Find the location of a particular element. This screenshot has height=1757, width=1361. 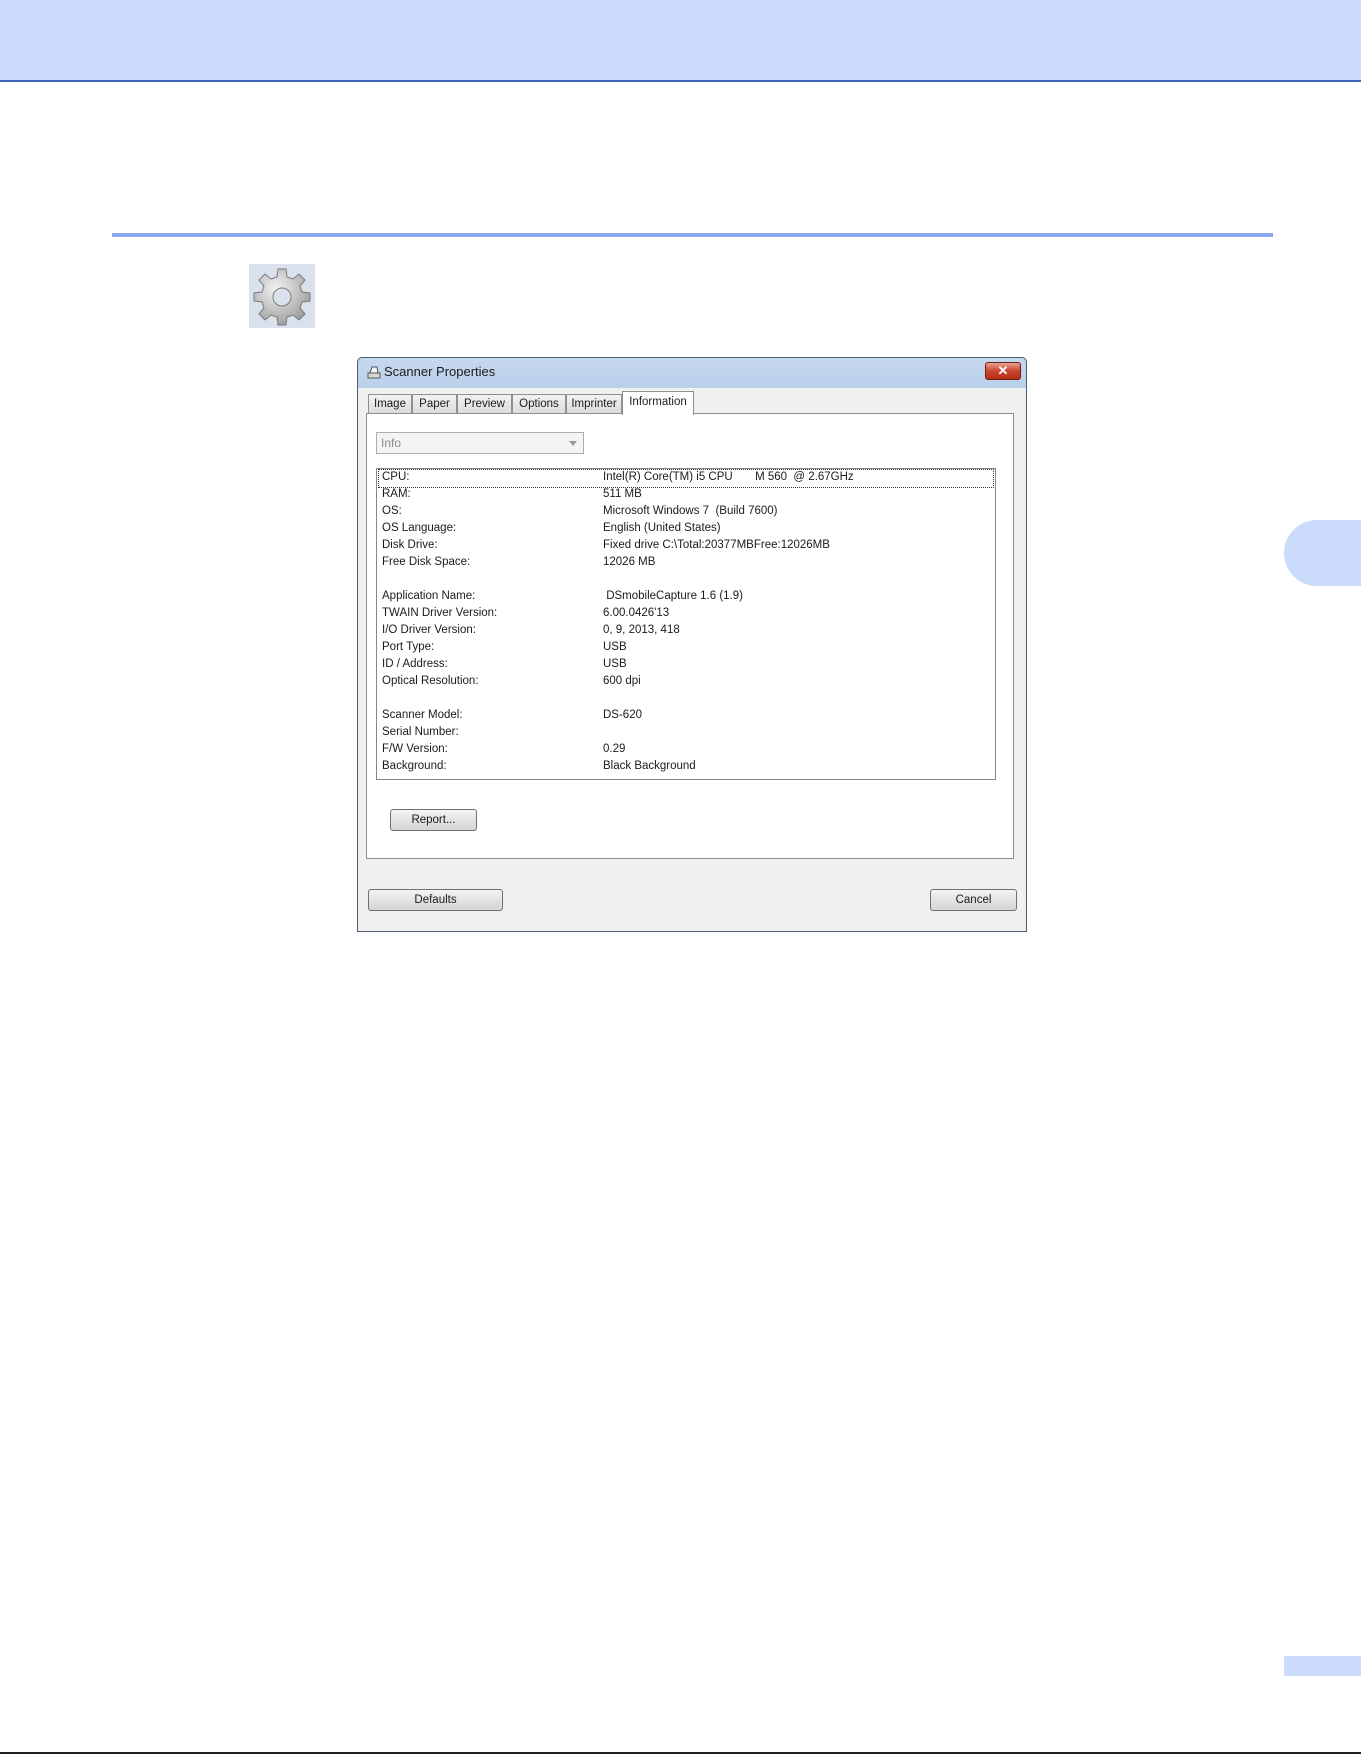

tab-paper: Paper is located at coordinates (434, 403).